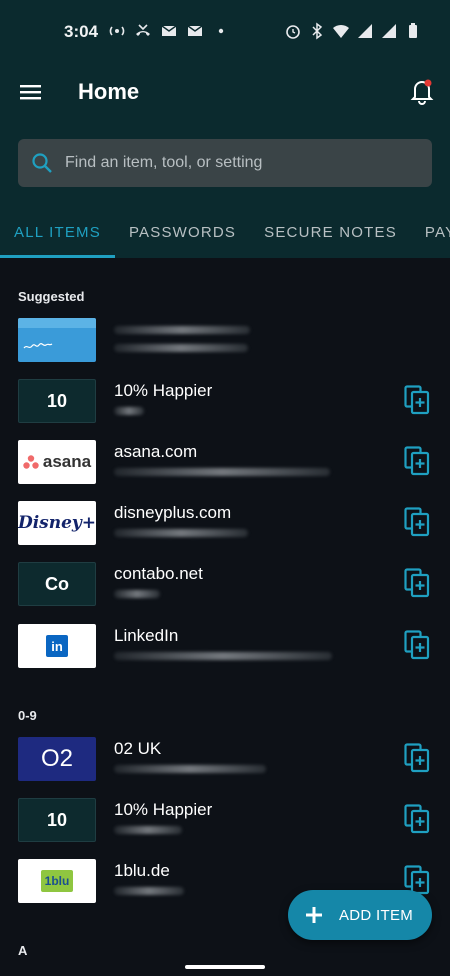 Image resolution: width=450 pixels, height=976 pixels. I want to click on add-item-label: ADD ITEM, so click(376, 915).